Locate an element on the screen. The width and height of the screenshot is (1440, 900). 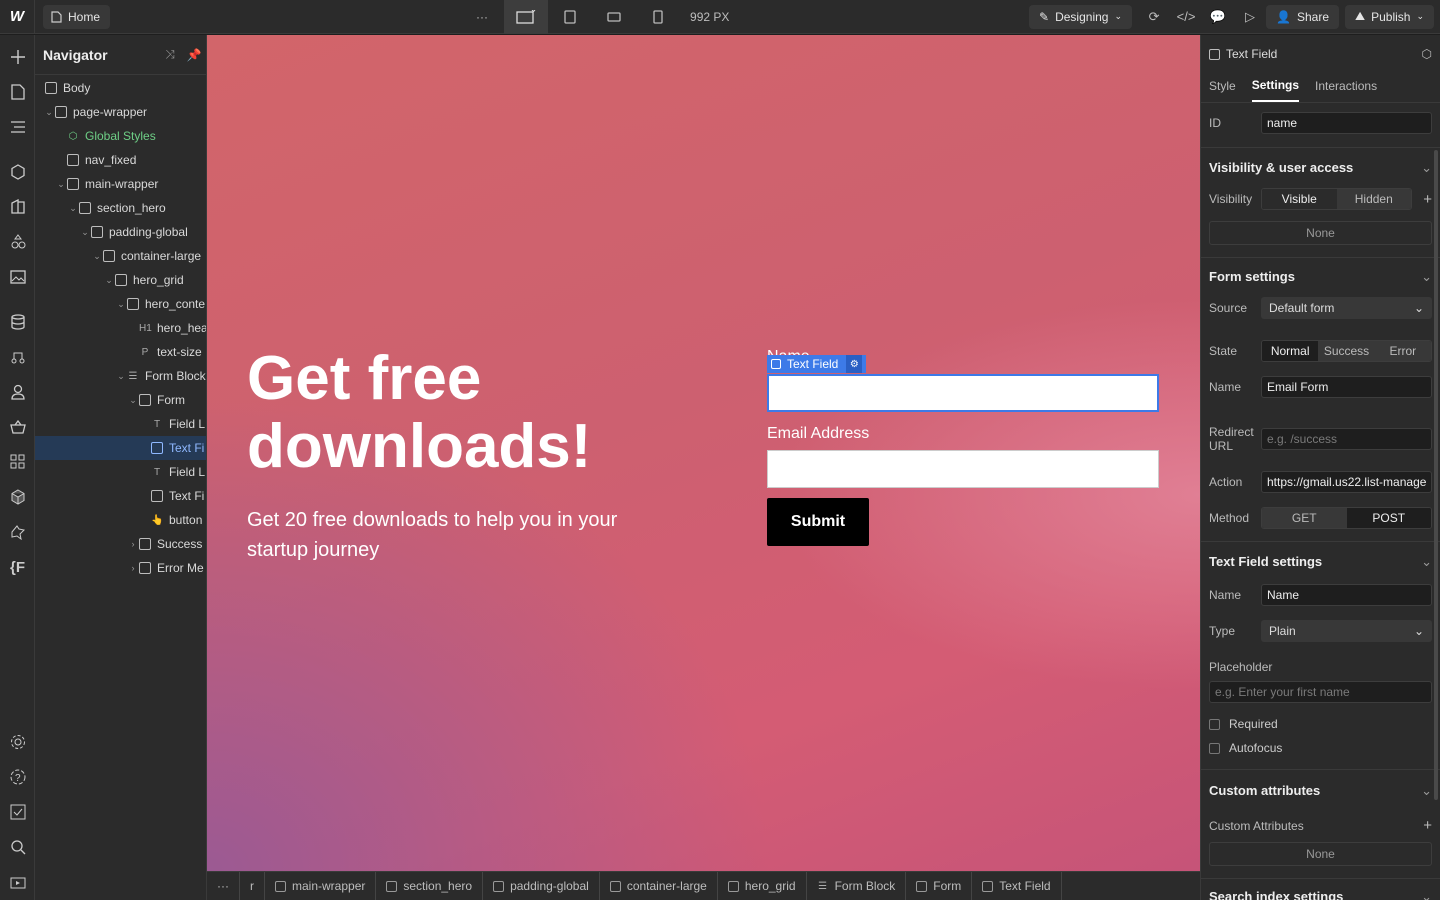
type-select: Plain ⌄ is located at coordinates (1346, 631).